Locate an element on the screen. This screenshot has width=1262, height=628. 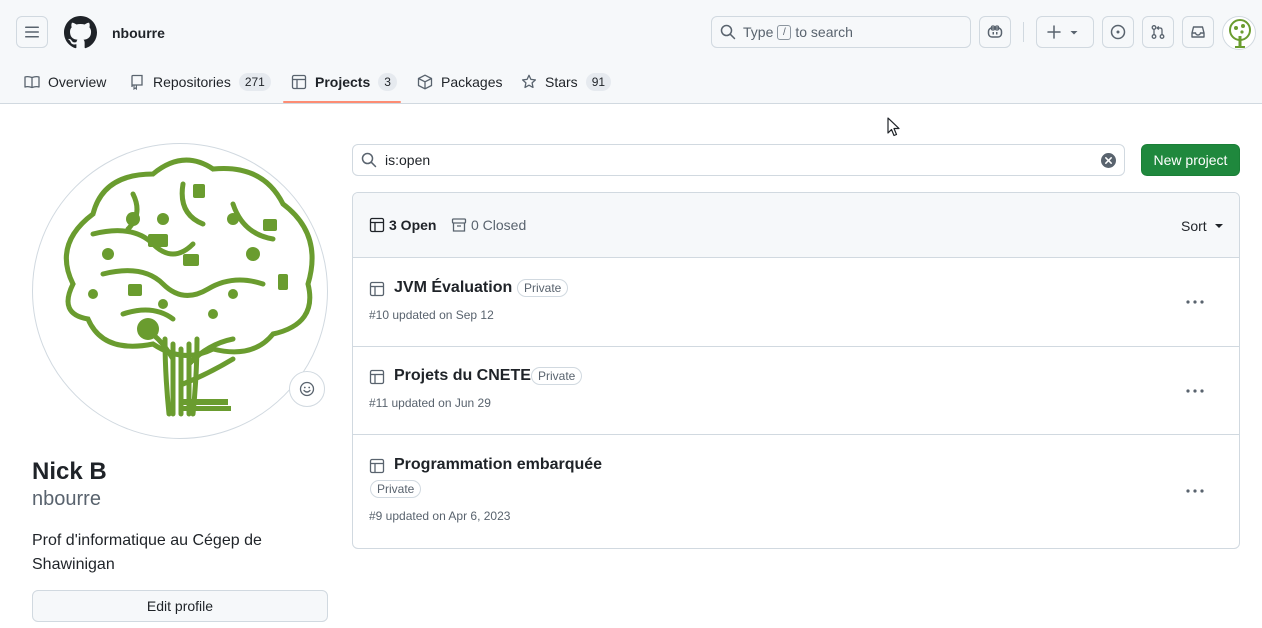
tab-overview: Overview is located at coordinates (65, 82).